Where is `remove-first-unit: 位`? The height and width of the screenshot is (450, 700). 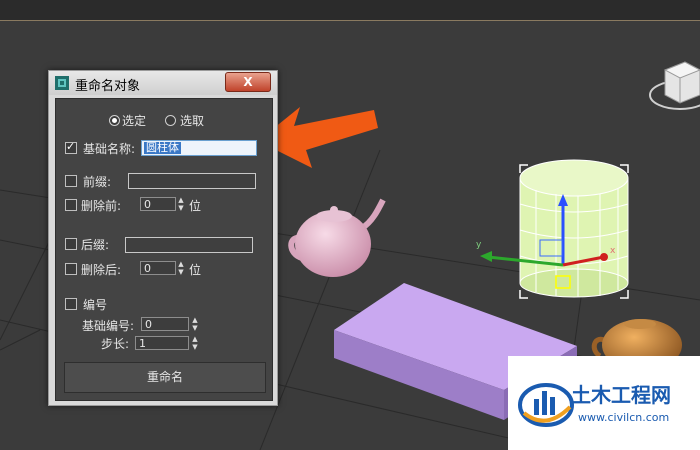 remove-first-unit: 位 is located at coordinates (195, 206).